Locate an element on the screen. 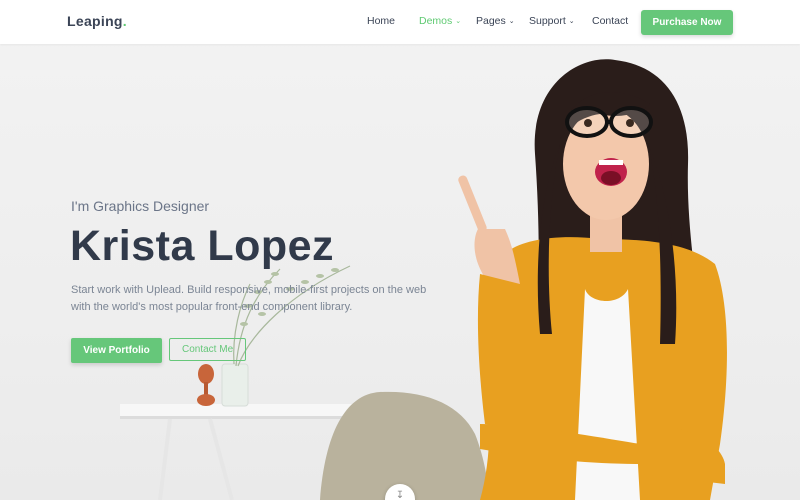  hero-name: Krista Lopez is located at coordinates (202, 246).